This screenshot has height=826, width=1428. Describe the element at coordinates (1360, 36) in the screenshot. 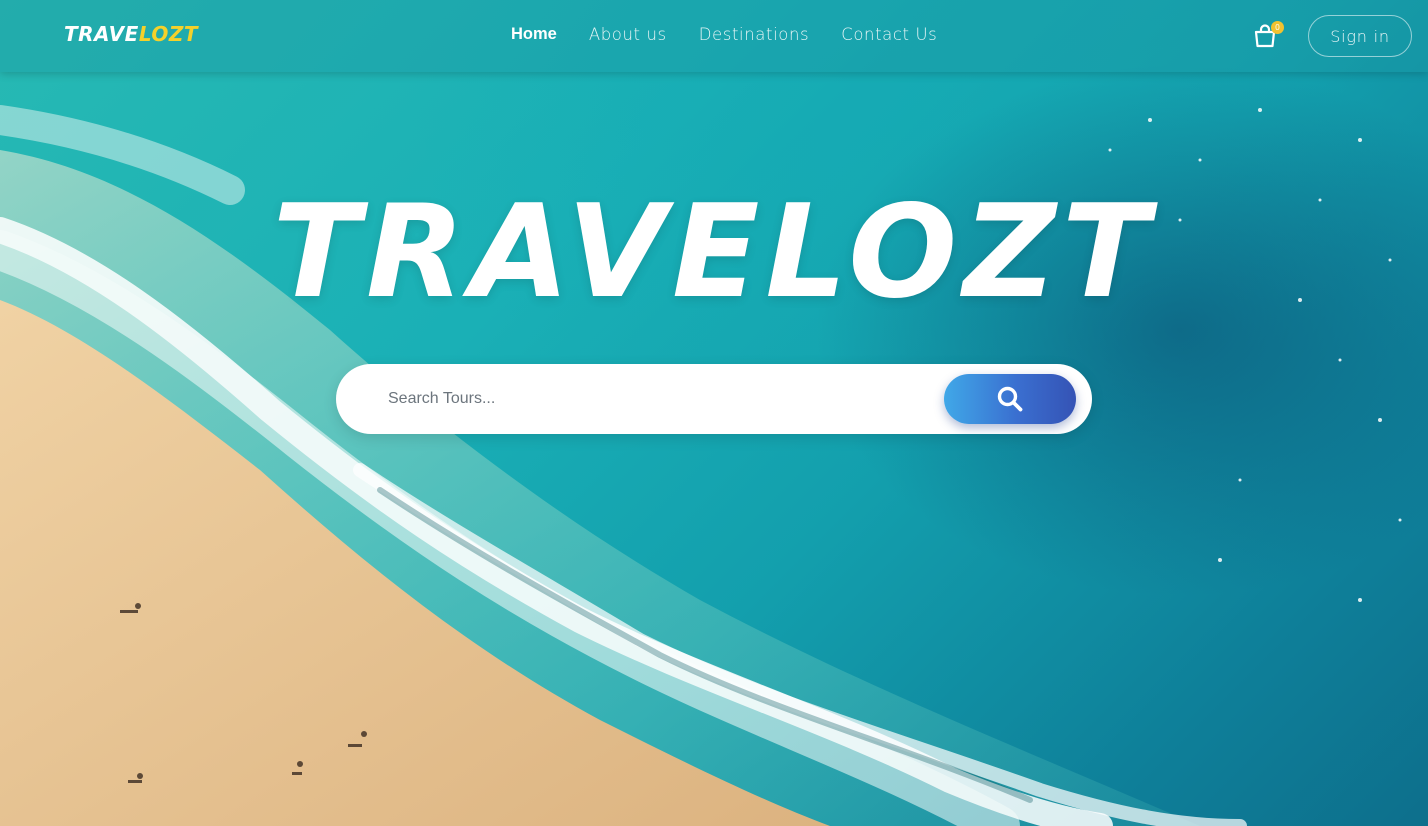

I see `sign-in-button: Sign in` at that location.